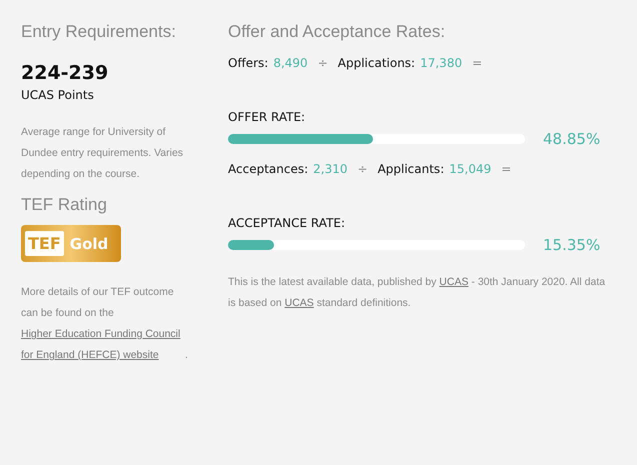 This screenshot has width=637, height=465. Describe the element at coordinates (441, 63) in the screenshot. I see `formula-value: 17,380` at that location.